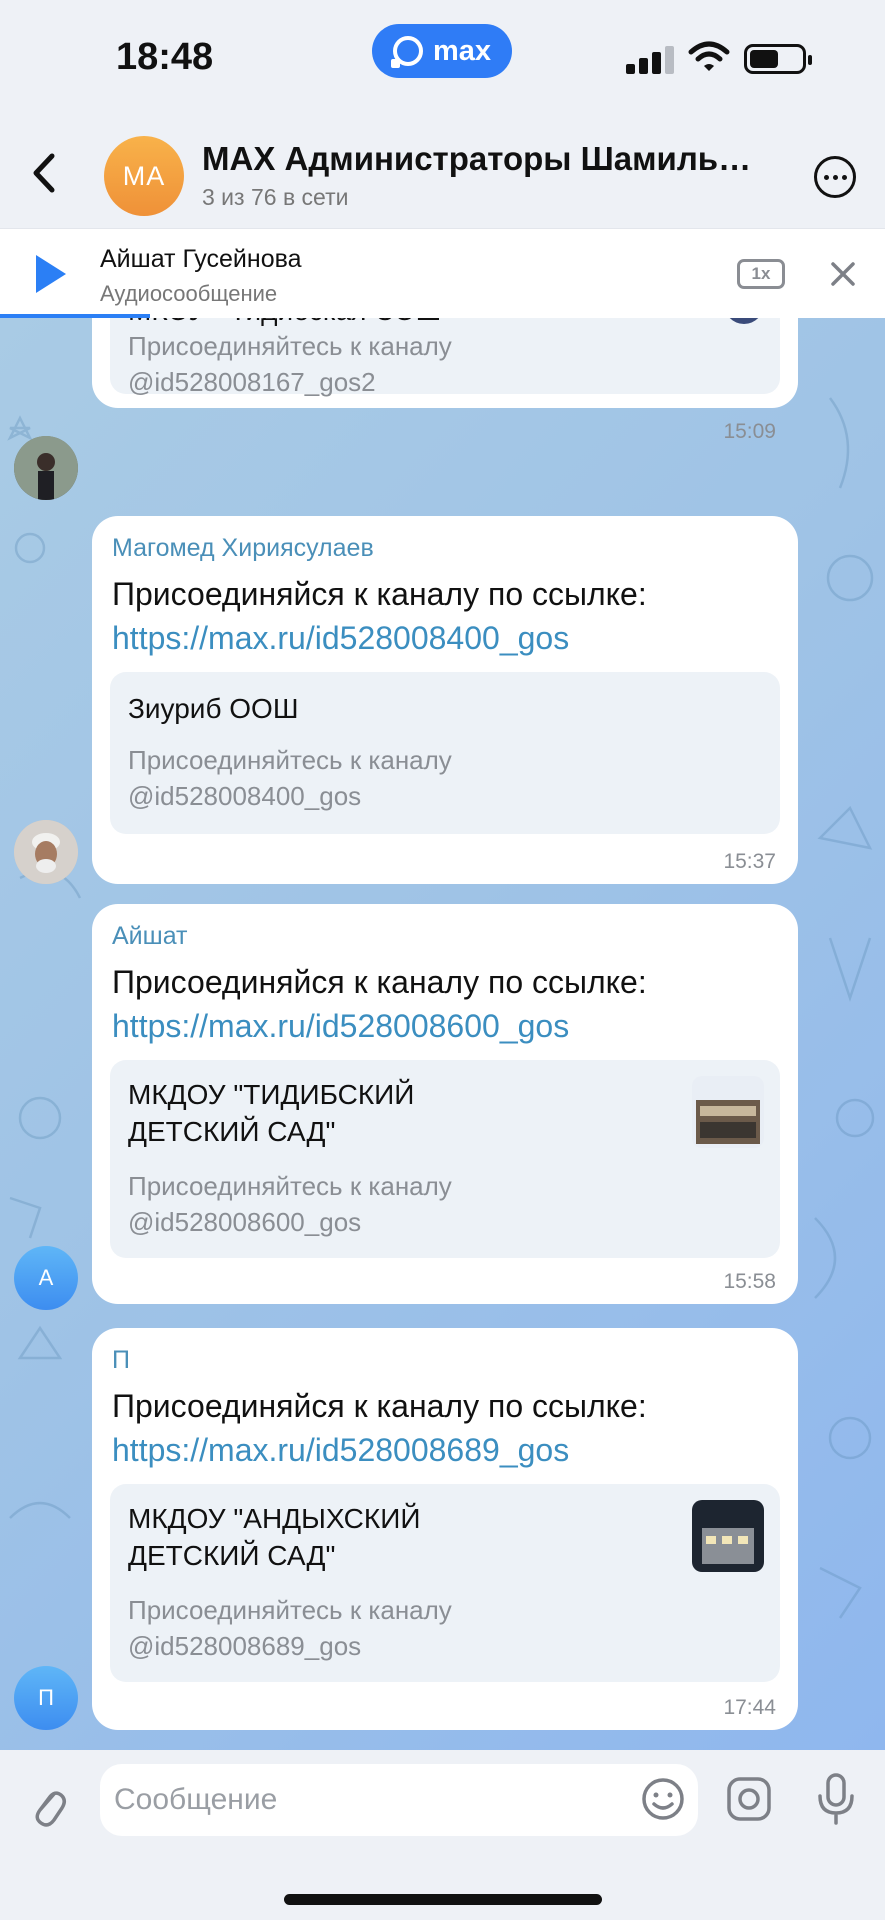 Image resolution: width=885 pixels, height=1920 pixels. What do you see at coordinates (749, 1707) in the screenshot?
I see `message-time: 17:44` at bounding box center [749, 1707].